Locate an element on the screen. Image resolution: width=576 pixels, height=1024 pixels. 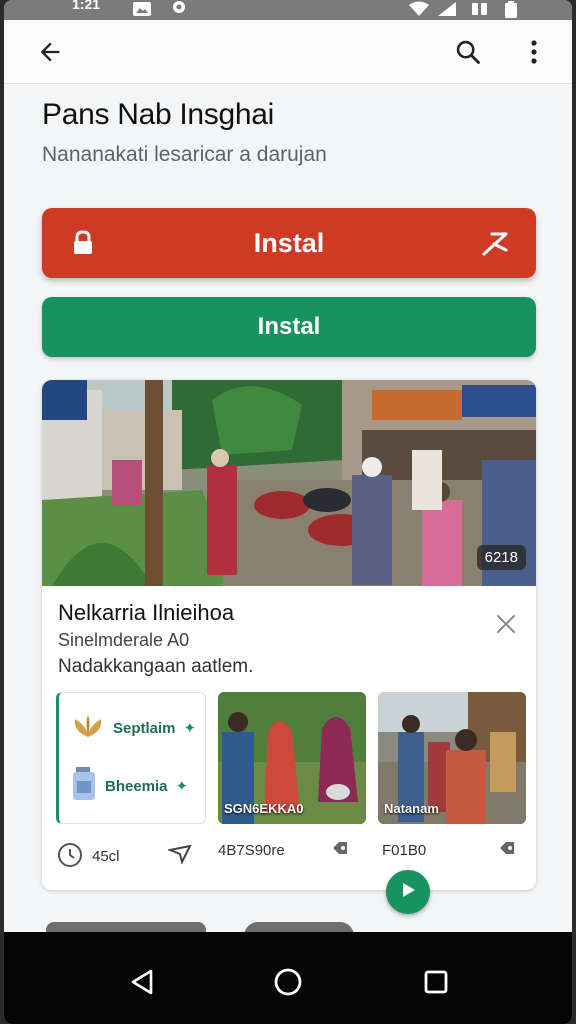
back-triangle-icon is located at coordinates (142, 982).